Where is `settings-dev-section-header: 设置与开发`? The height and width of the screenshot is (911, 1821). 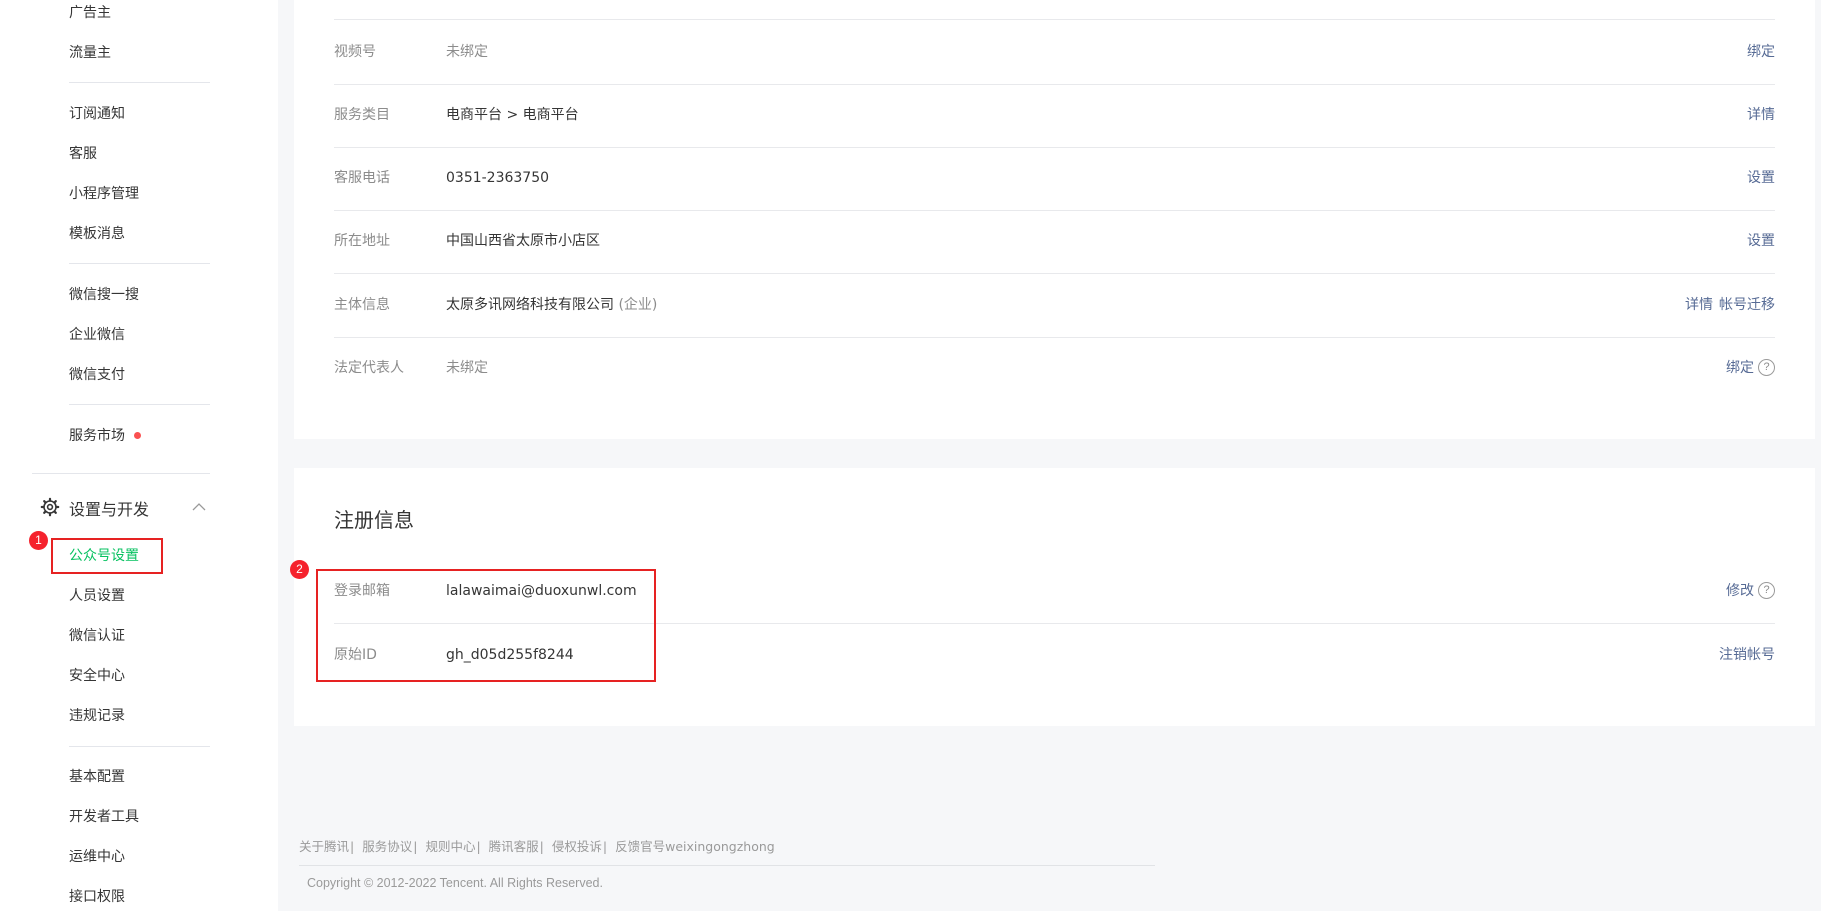 settings-dev-section-header: 设置与开发 is located at coordinates (125, 507).